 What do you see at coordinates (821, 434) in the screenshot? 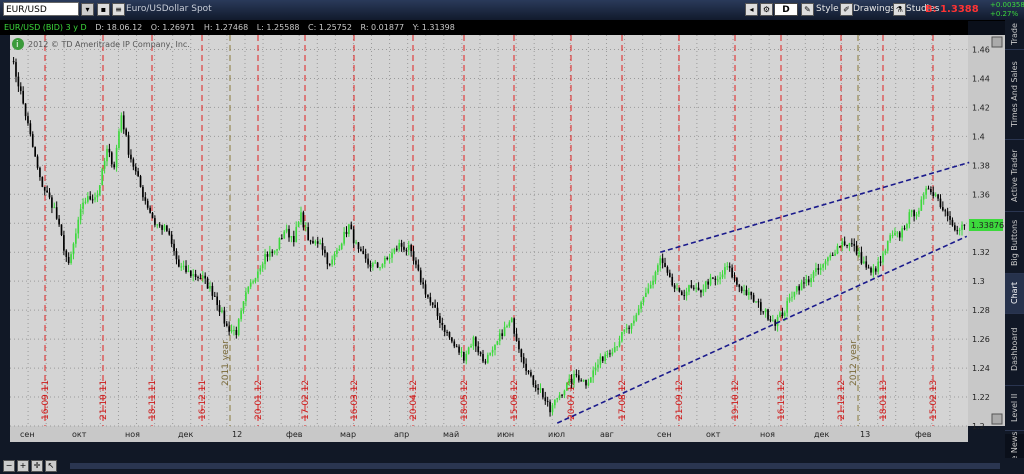
I see `x-tick-label: дек` at bounding box center [821, 434].